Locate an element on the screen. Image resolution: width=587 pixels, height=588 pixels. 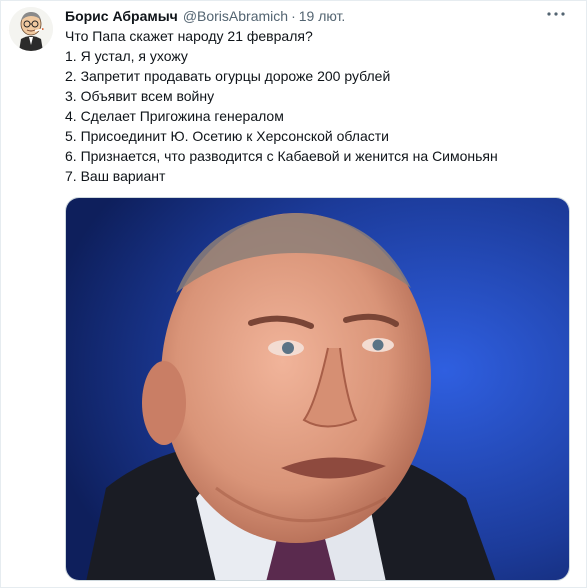
tweet-text-line: Что Папа скажет народу 21 февраля? is located at coordinates (189, 36).